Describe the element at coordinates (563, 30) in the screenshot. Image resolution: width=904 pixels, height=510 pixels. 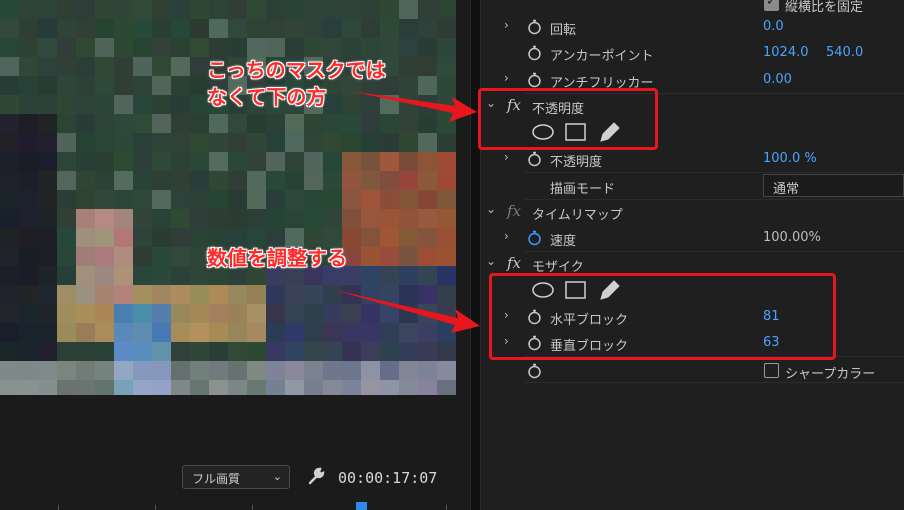
I see `rotation-label: 回転` at that location.